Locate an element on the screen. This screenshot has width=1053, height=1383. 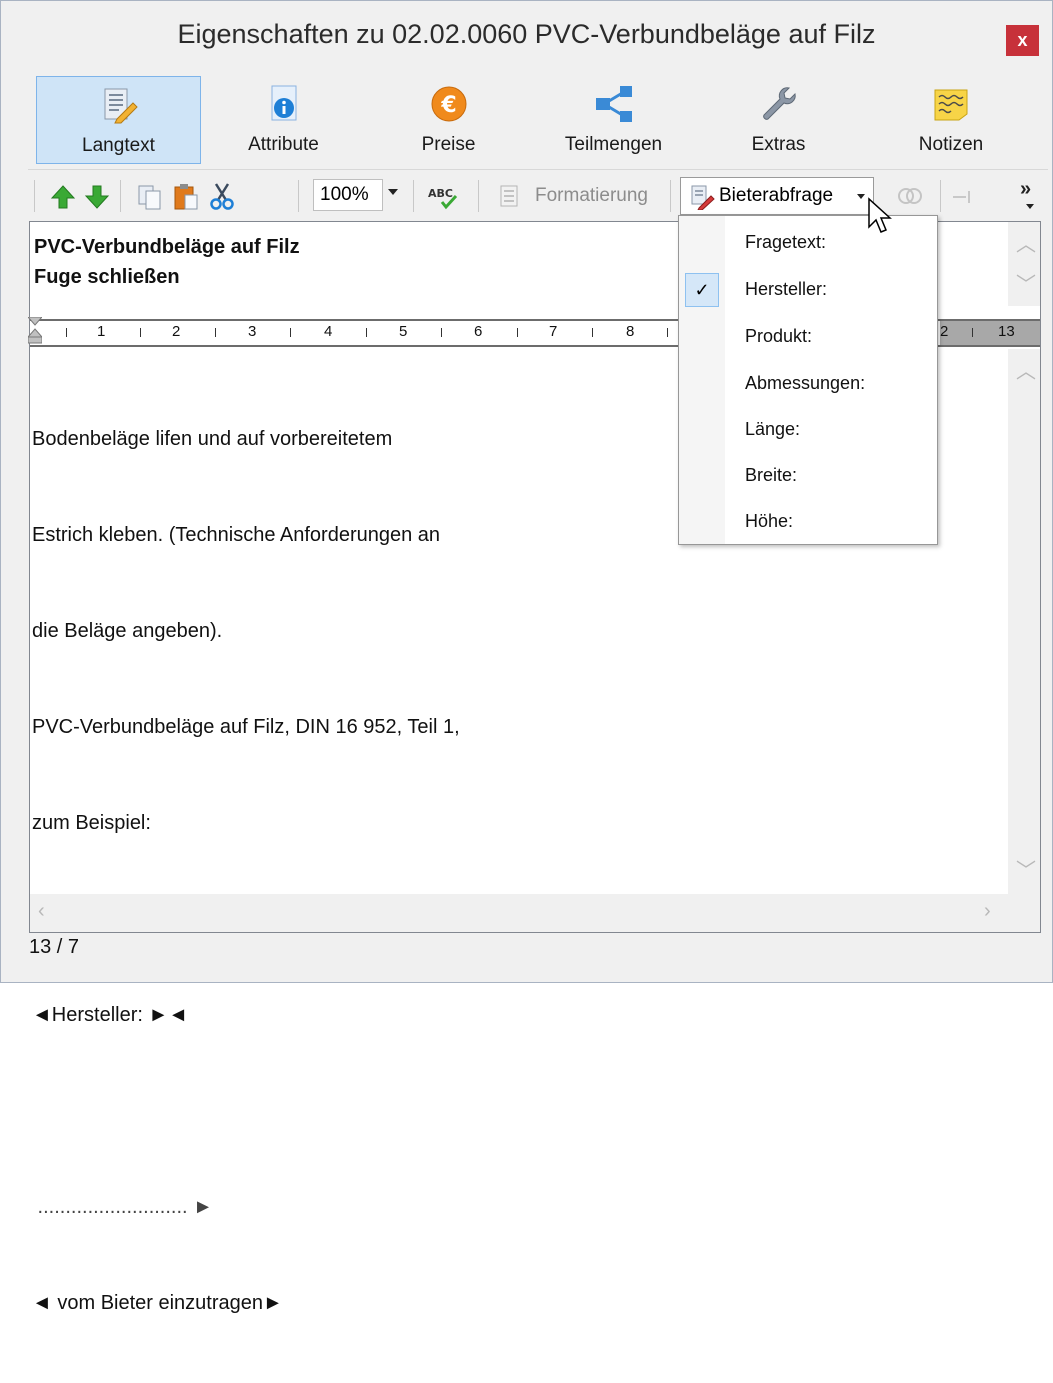
short-text-scrollbar: ︿ ﹀ is located at coordinates (1024, 264).